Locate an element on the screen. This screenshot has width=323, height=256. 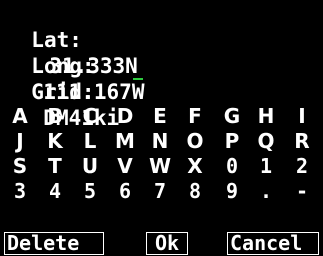
ok-button: Ok is located at coordinates (167, 243).